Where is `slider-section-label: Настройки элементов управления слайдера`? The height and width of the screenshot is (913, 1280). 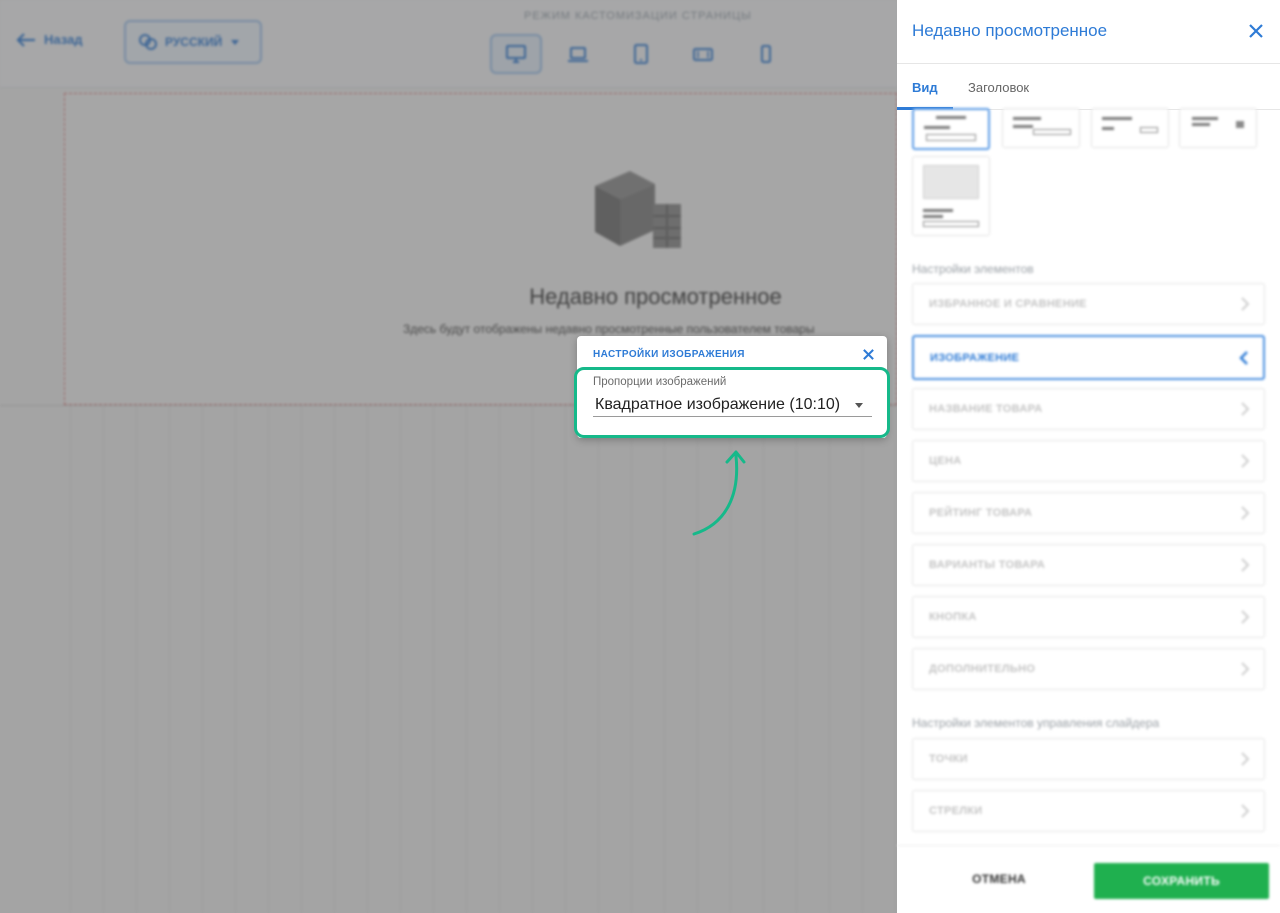 slider-section-label: Настройки элементов управления слайдера is located at coordinates (1036, 723).